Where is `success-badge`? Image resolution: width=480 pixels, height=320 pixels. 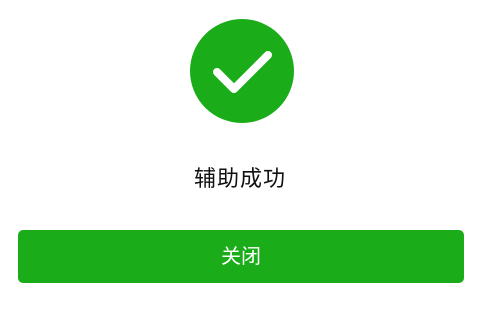
success-badge is located at coordinates (242, 71).